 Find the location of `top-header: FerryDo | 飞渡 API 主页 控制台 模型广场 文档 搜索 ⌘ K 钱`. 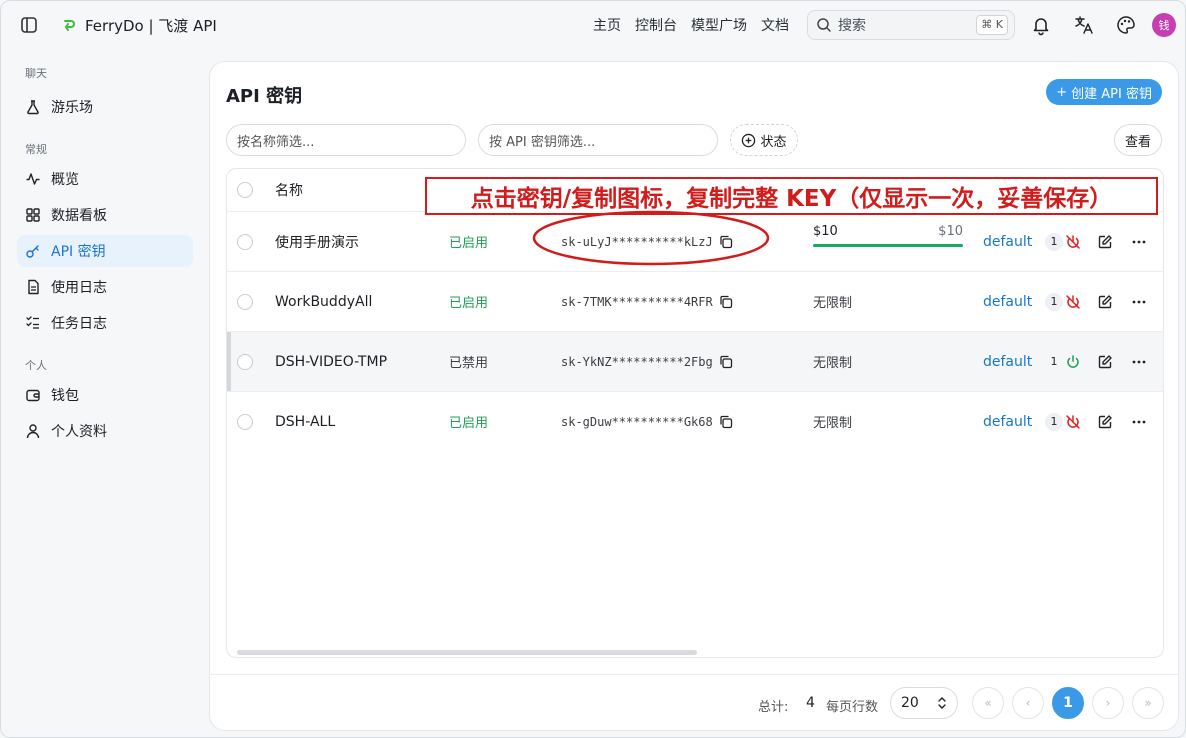

top-header: FerryDo | 飞渡 API 主页 控制台 模型广场 文档 搜索 ⌘ K 钱 is located at coordinates (593, 25).